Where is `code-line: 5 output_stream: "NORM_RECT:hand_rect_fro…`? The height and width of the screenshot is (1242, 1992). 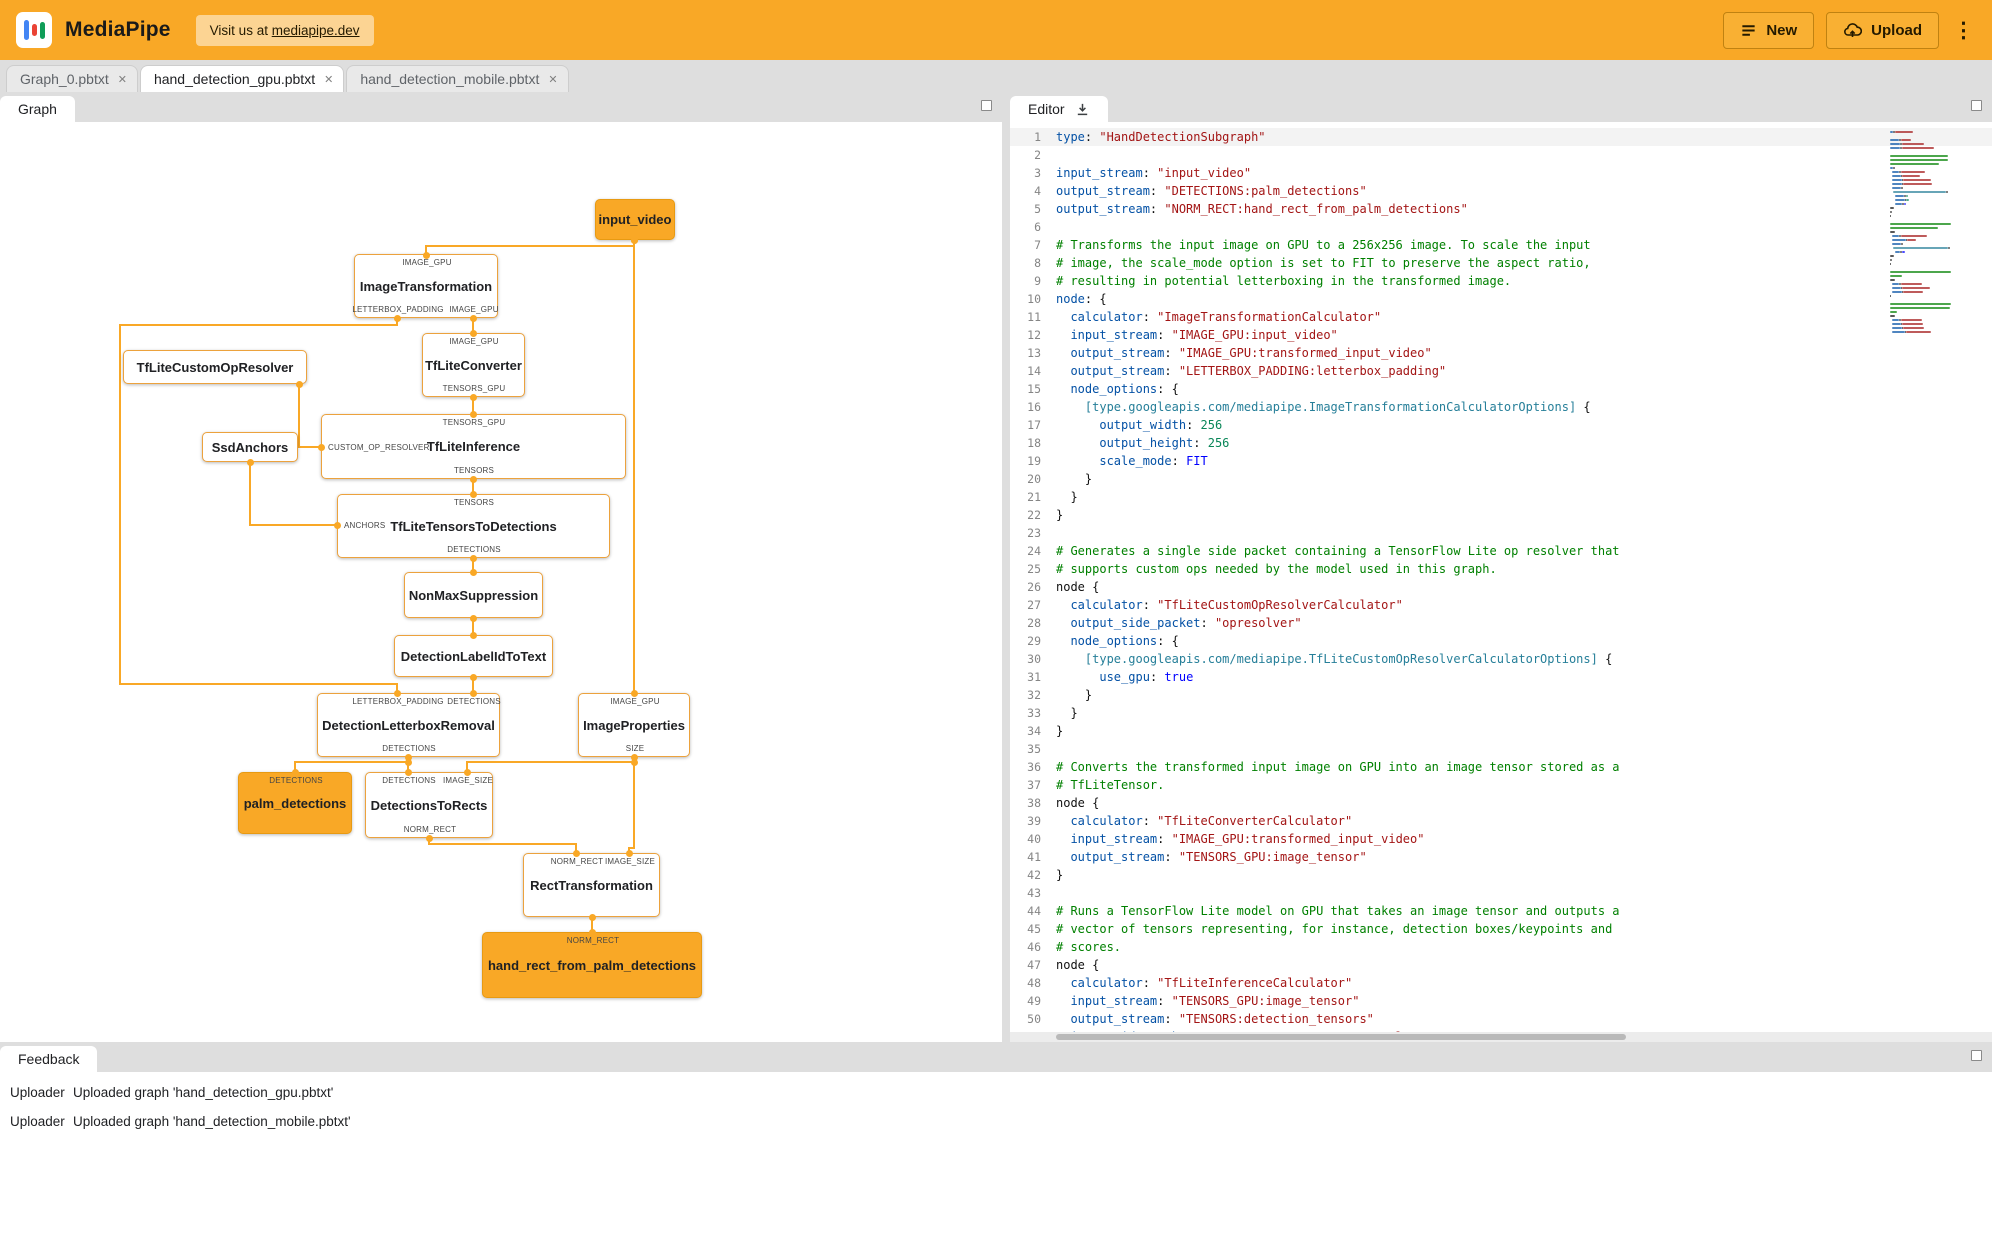 code-line: 5 output_stream: "NORM_RECT:hand_rect_fro… is located at coordinates (1501, 209).